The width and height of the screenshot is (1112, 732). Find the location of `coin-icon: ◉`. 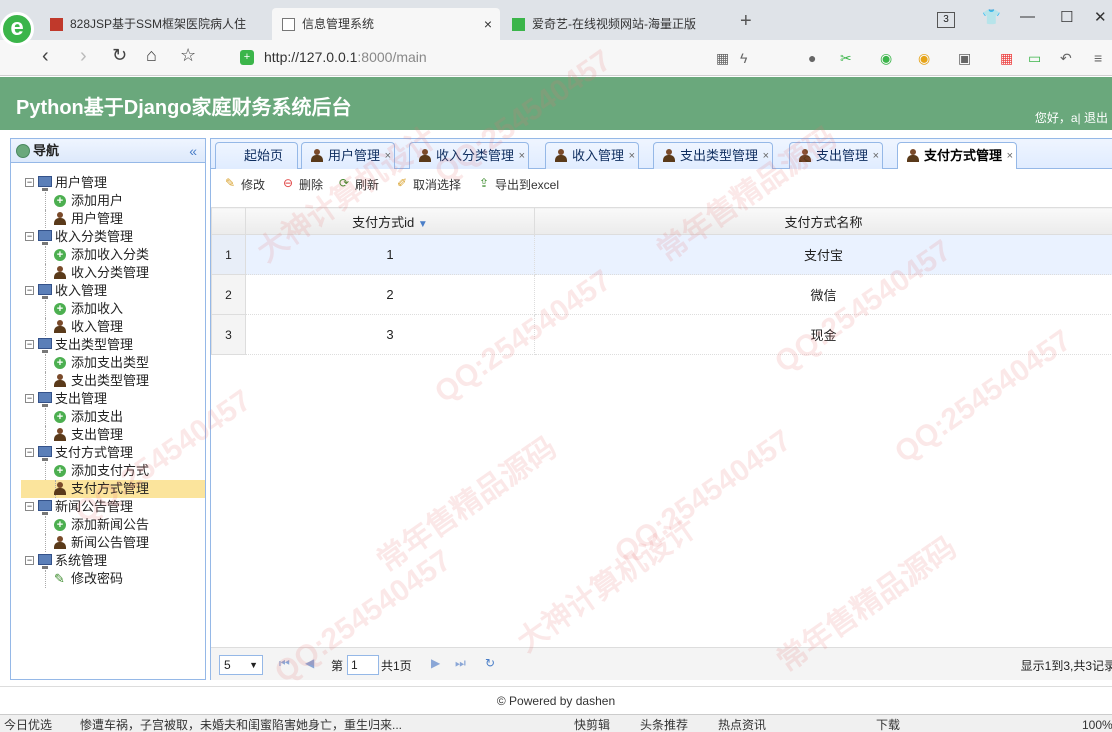

coin-icon: ◉ is located at coordinates (924, 58).